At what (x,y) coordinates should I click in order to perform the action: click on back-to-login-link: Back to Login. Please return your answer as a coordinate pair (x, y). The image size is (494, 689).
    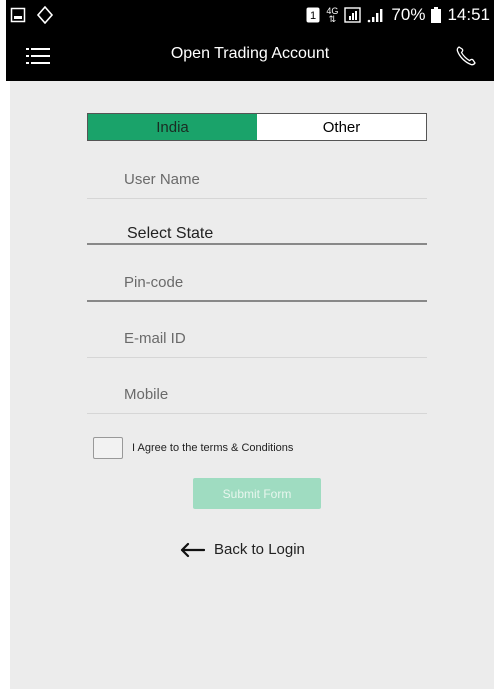
    Looking at the image, I should click on (242, 549).